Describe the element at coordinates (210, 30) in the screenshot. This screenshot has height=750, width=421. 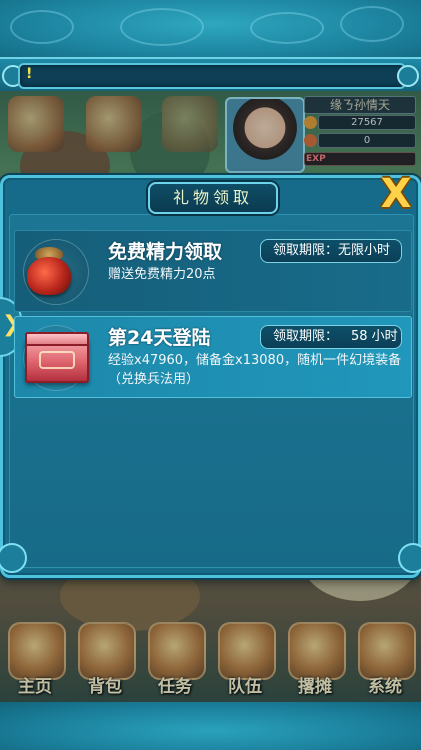
I see `top-ornament-band` at that location.